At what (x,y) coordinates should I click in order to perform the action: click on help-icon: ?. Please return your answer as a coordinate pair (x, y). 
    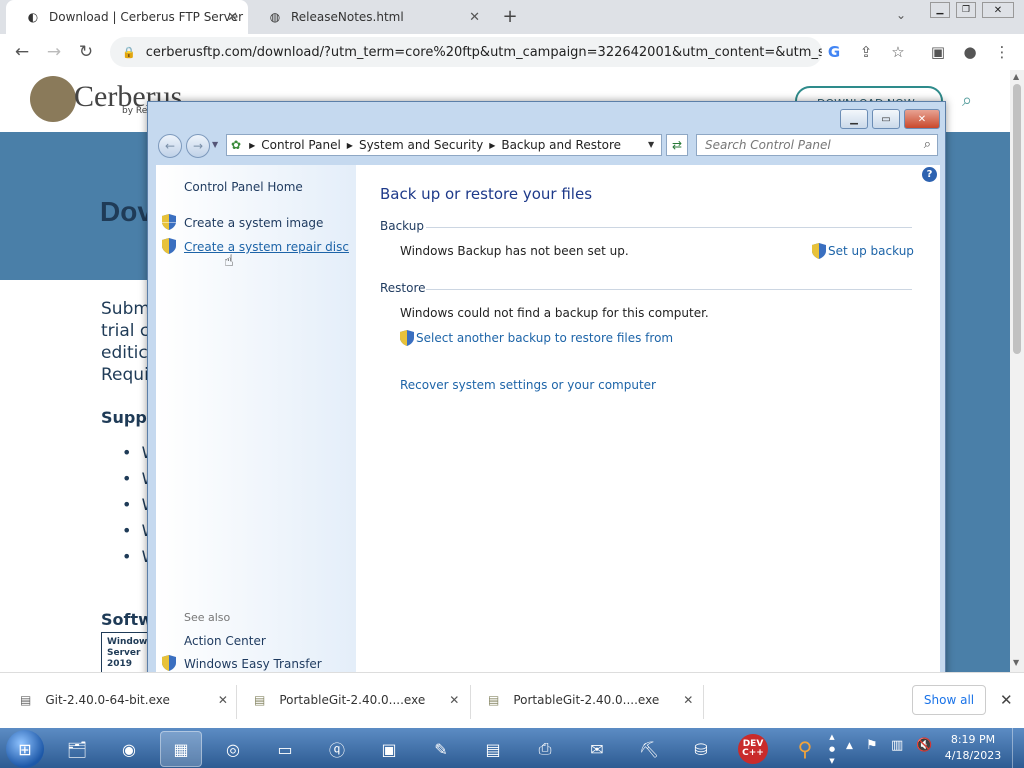
    Looking at the image, I should click on (929, 174).